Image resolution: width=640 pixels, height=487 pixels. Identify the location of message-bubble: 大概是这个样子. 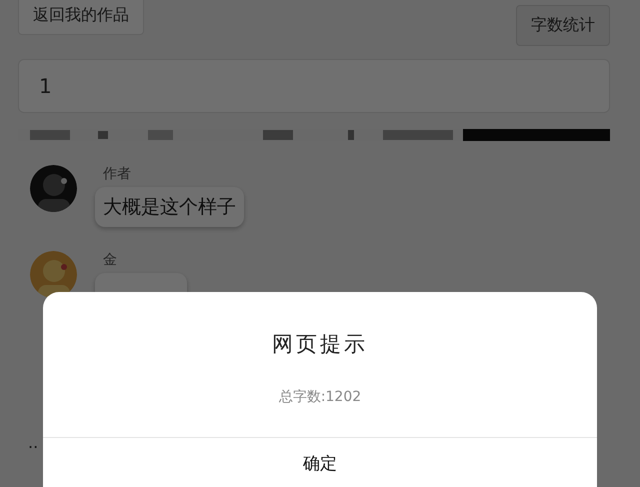
(169, 207).